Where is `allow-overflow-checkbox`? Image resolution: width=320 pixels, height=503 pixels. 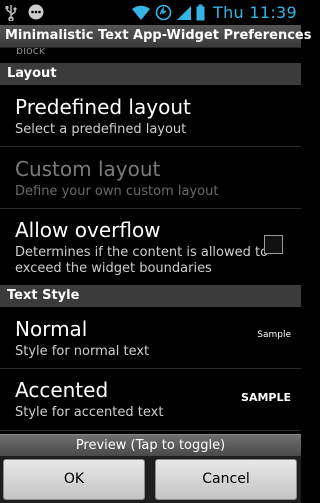 allow-overflow-checkbox is located at coordinates (273, 244).